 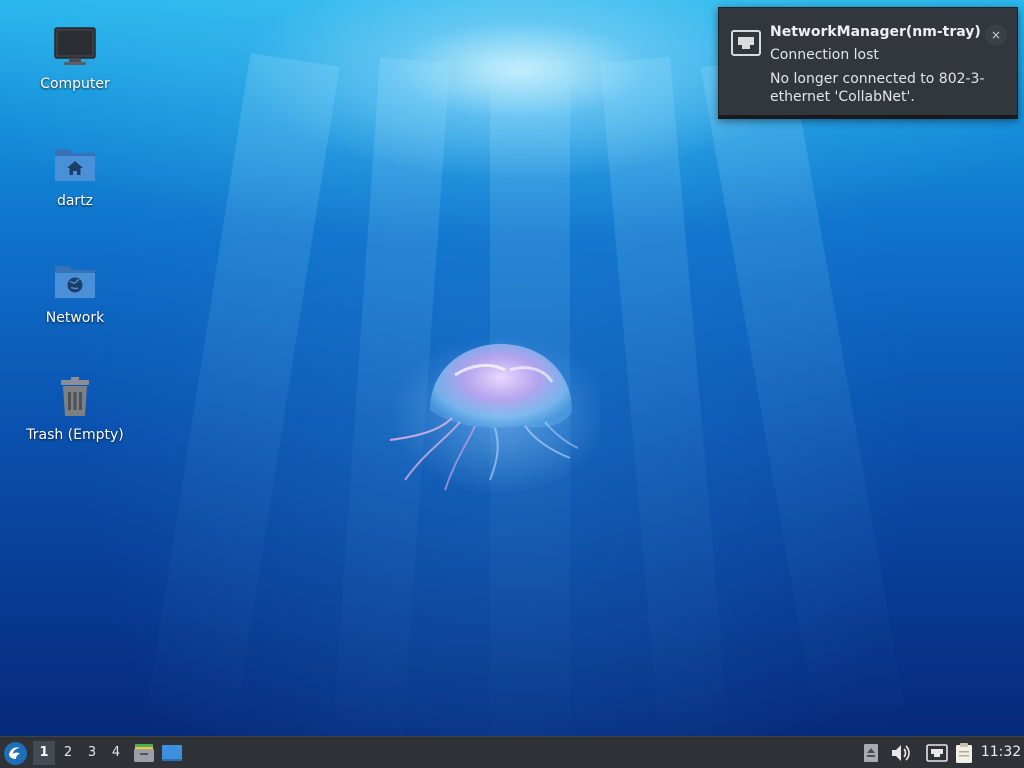 I want to click on workspace-2: 2, so click(x=68, y=753).